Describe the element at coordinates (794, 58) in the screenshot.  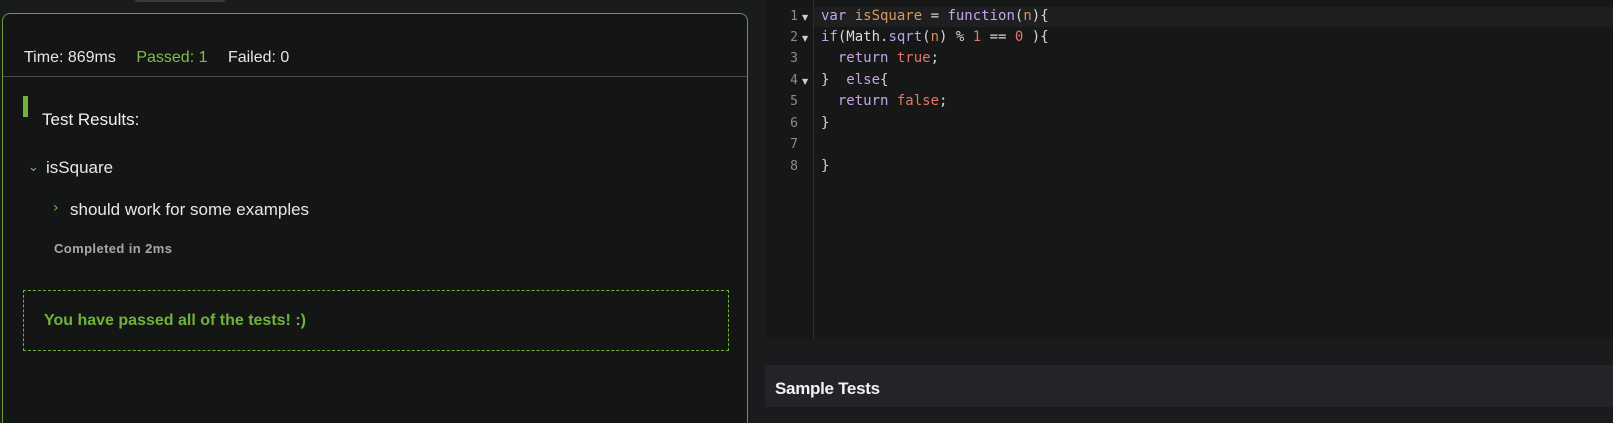
I see `line-number: 3` at that location.